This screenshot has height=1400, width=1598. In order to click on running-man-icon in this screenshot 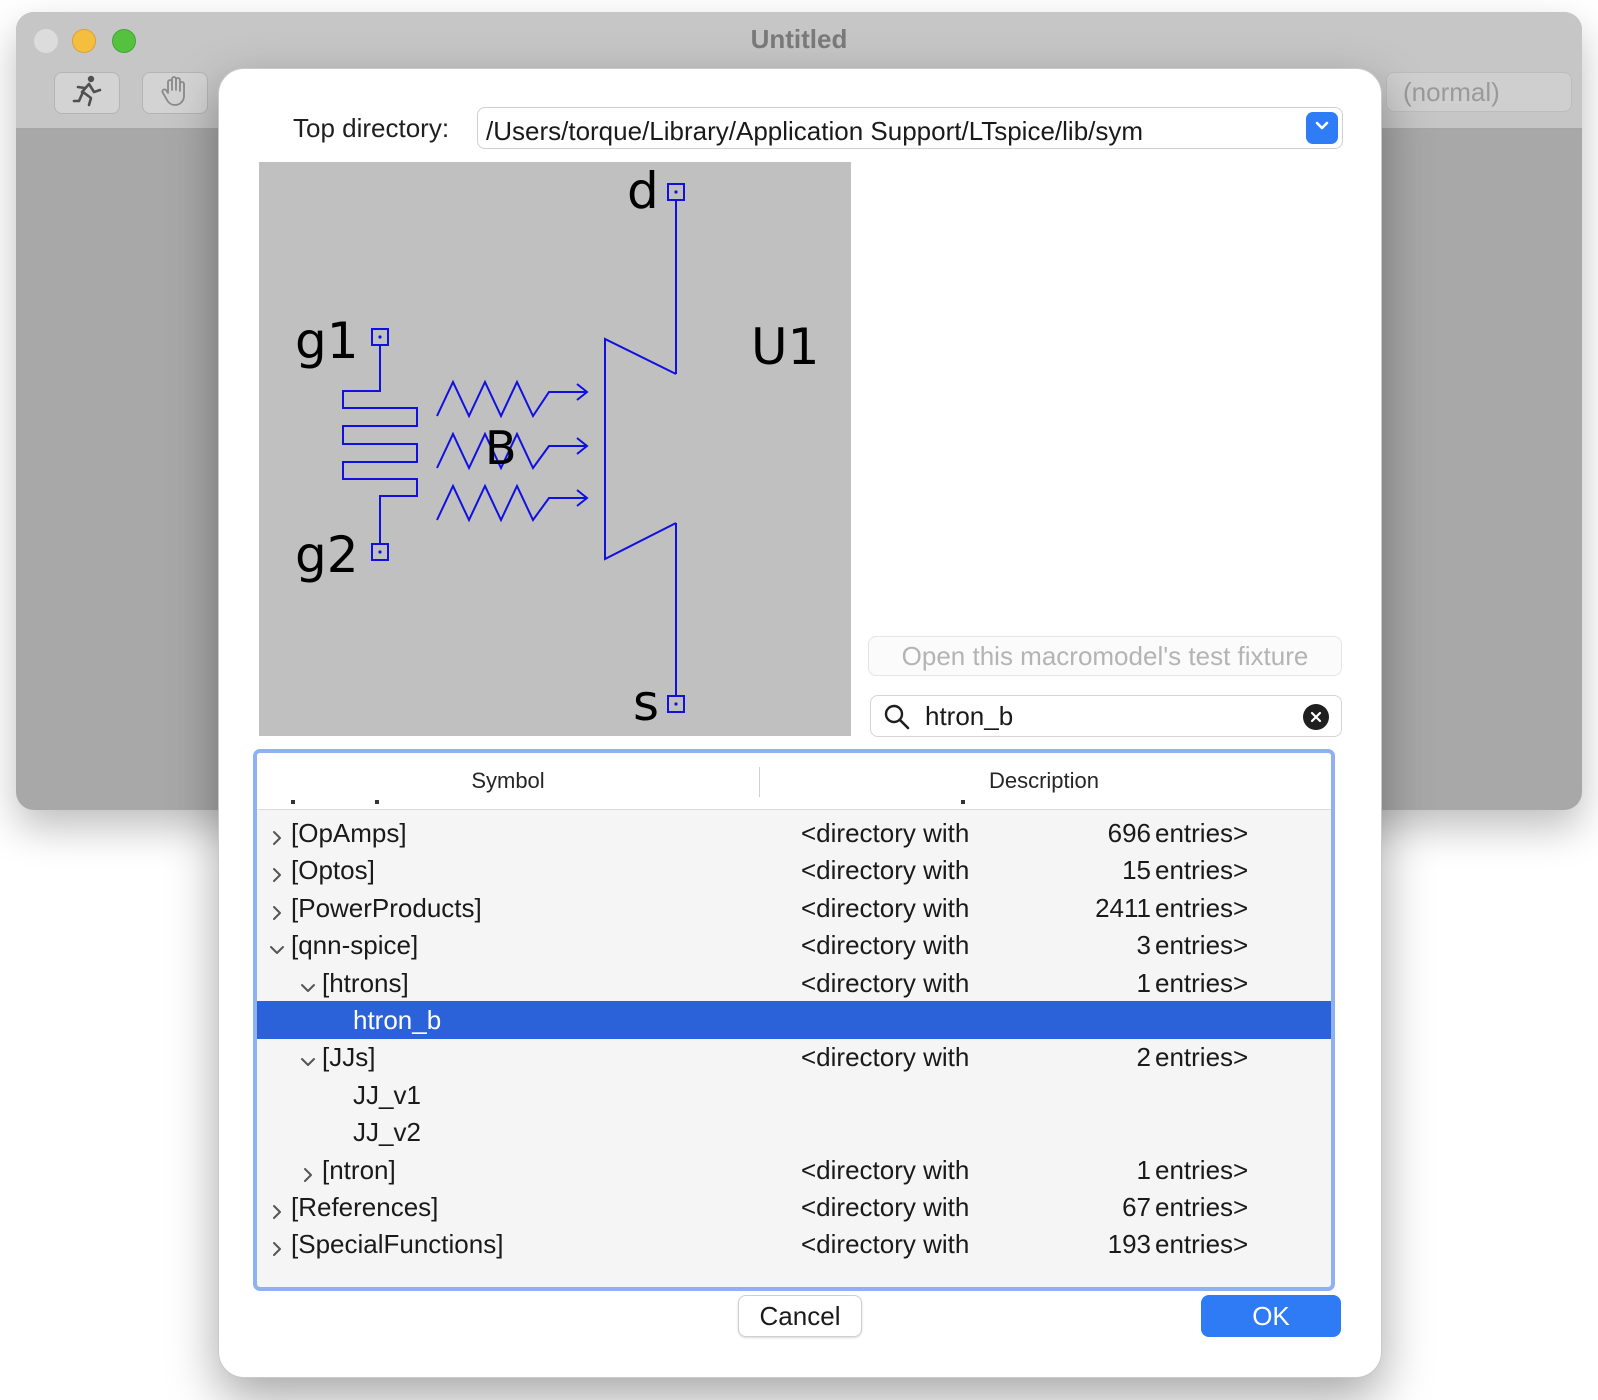, I will do `click(87, 93)`.